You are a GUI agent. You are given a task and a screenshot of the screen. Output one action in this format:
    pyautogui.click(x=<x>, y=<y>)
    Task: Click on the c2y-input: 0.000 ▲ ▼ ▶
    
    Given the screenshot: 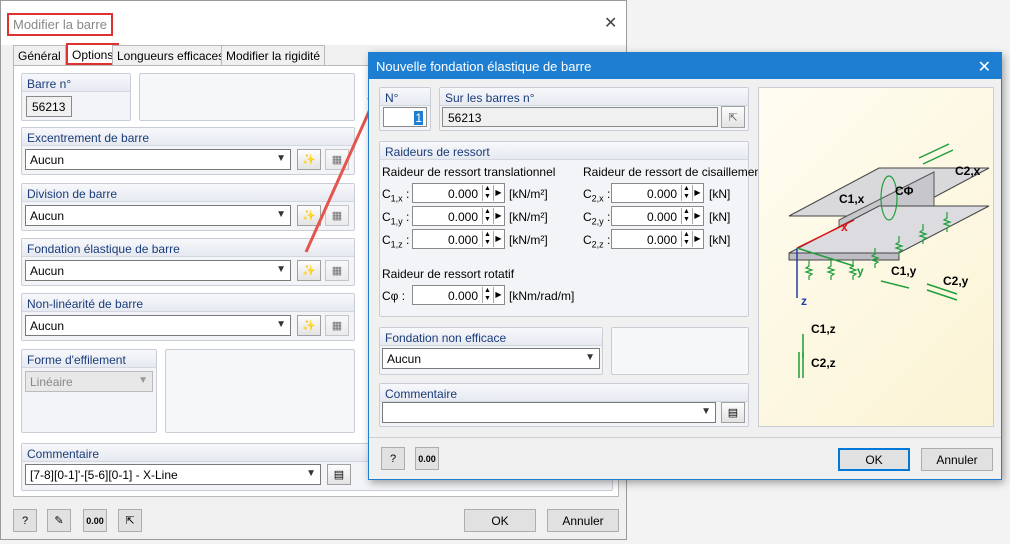 What is the action you would take?
    pyautogui.click(x=657, y=216)
    